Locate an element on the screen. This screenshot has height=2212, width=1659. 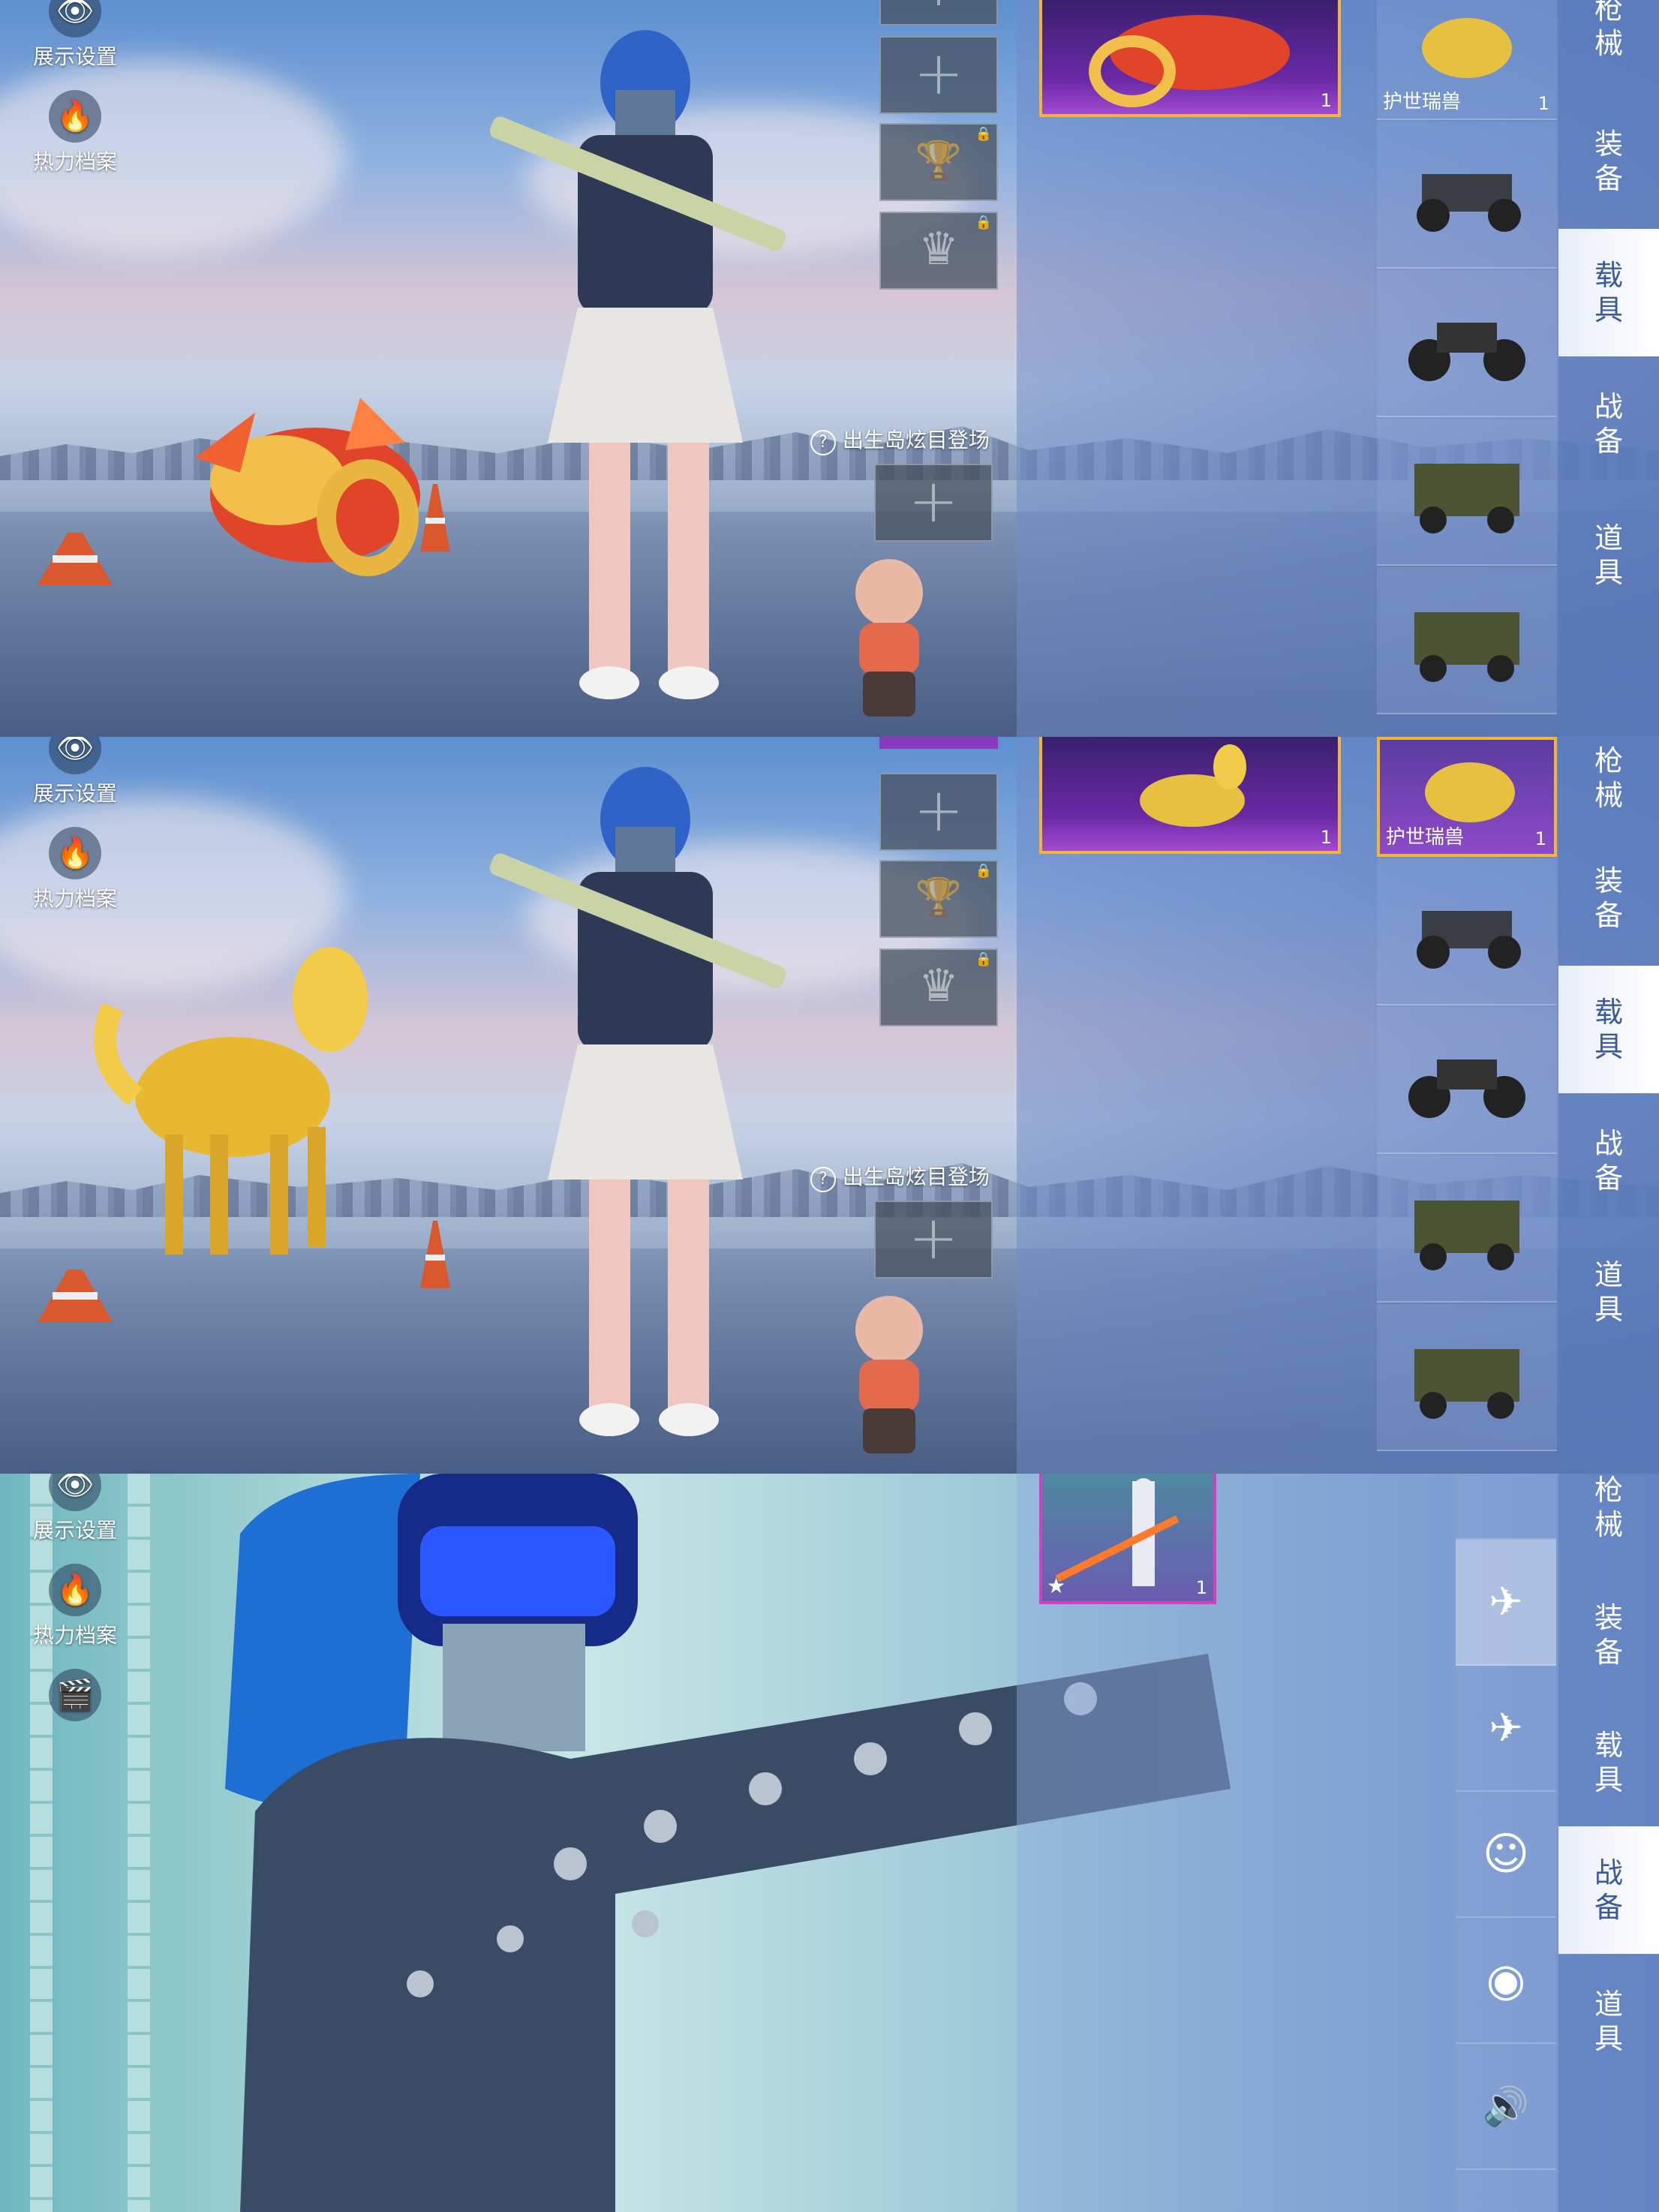
crown-icon: ♛ is located at coordinates (938, 249).